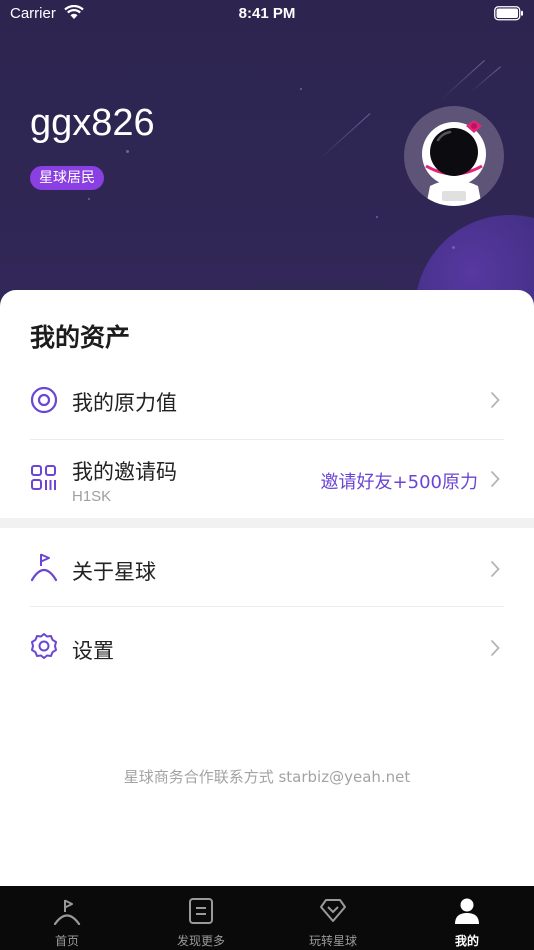 The height and width of the screenshot is (950, 534). I want to click on document-icon, so click(201, 913).